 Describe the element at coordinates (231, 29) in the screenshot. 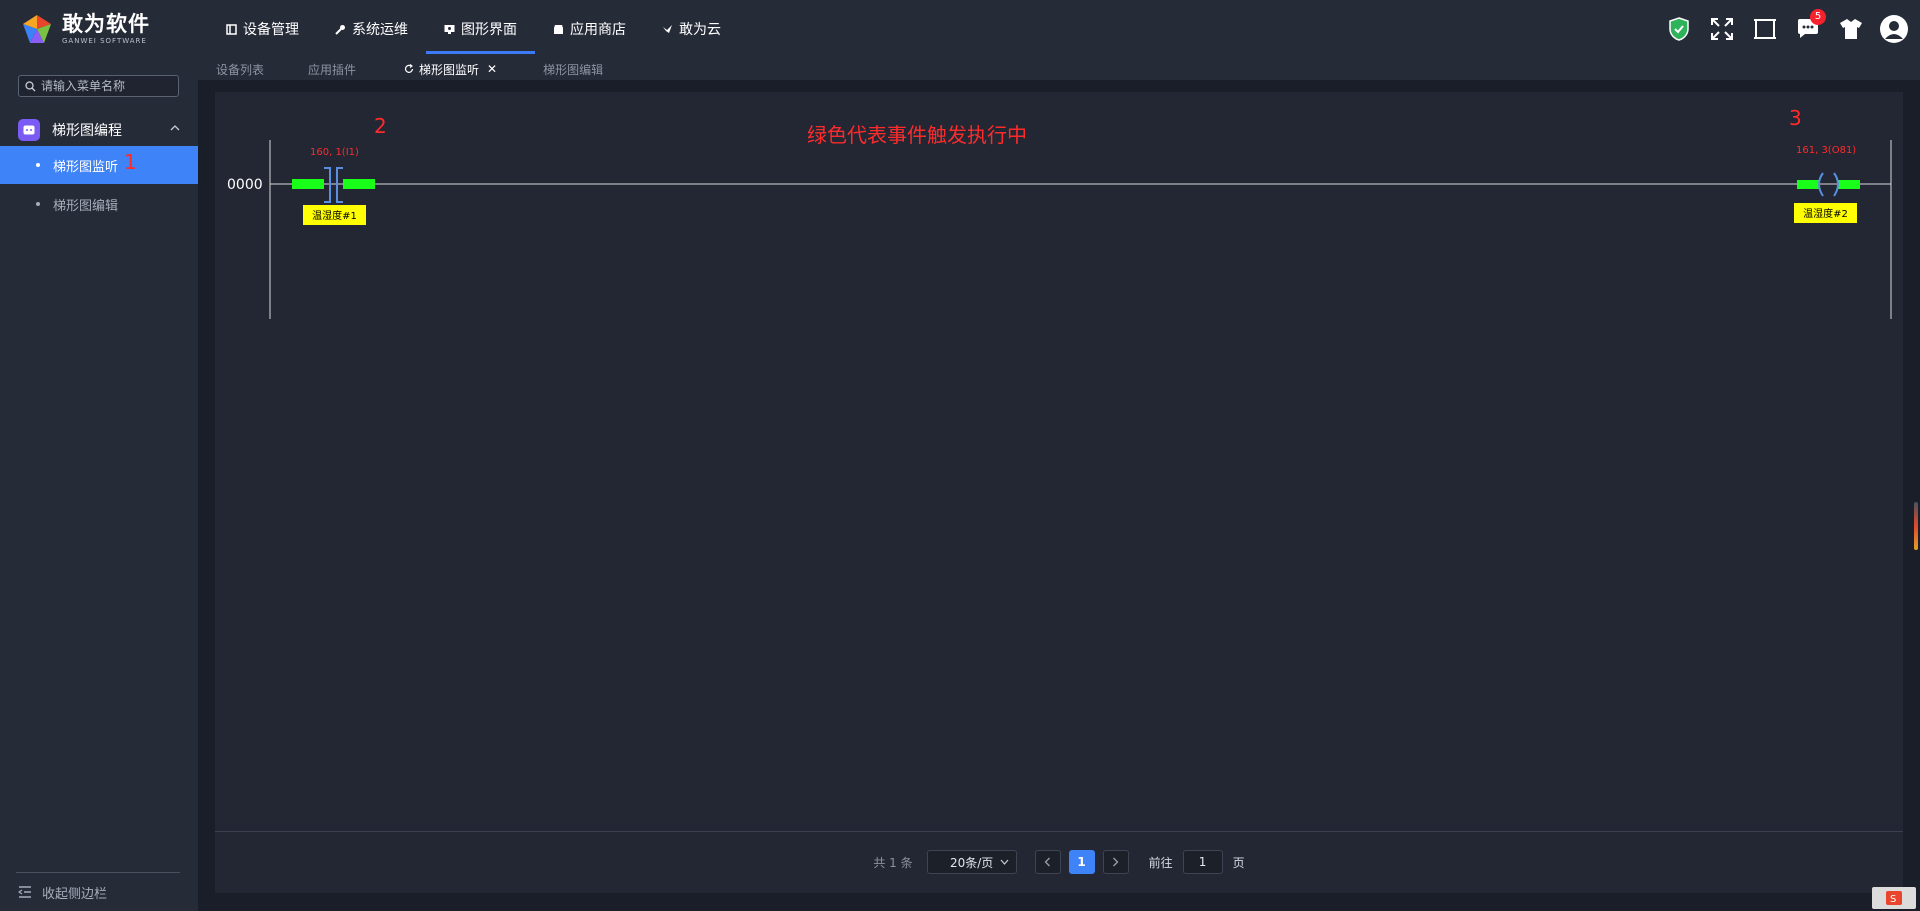

I see `device-list-icon` at that location.